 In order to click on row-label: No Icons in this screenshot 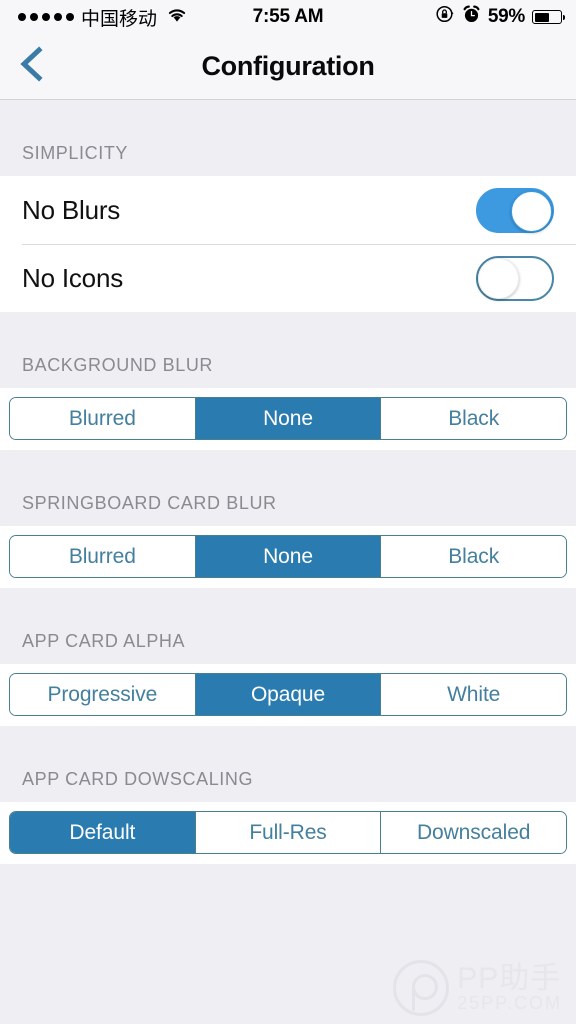, I will do `click(73, 277)`.